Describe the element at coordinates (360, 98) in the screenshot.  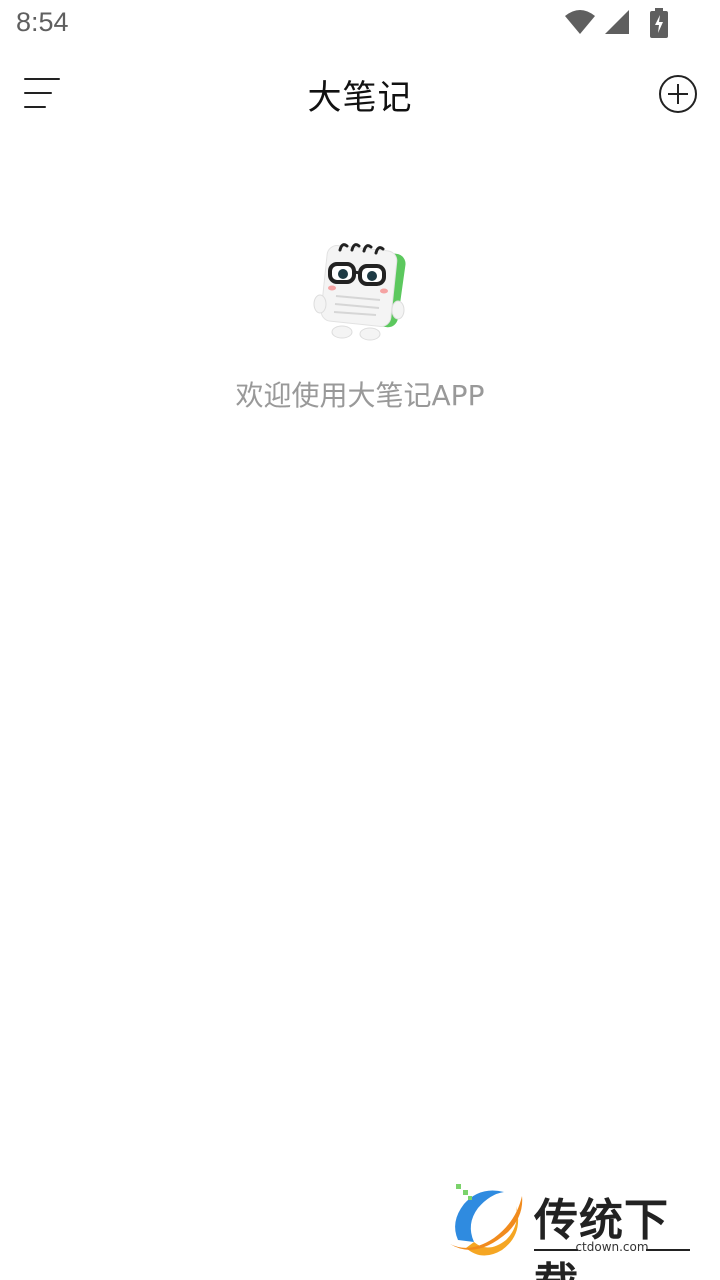
I see `app-title: 大笔记` at that location.